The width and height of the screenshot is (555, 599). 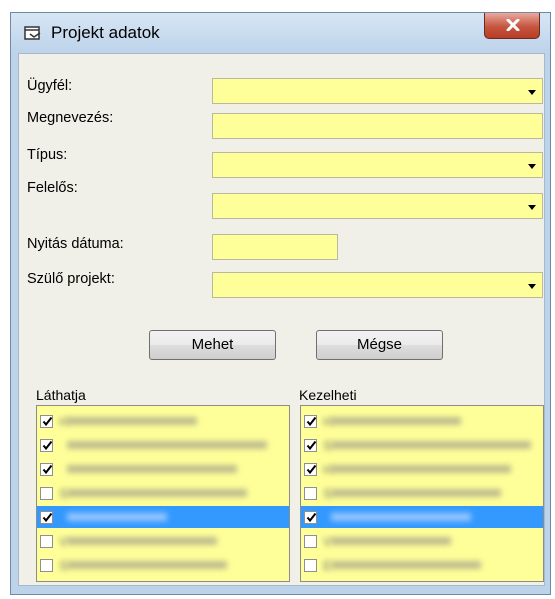 I want to click on owner-combo, so click(x=377, y=206).